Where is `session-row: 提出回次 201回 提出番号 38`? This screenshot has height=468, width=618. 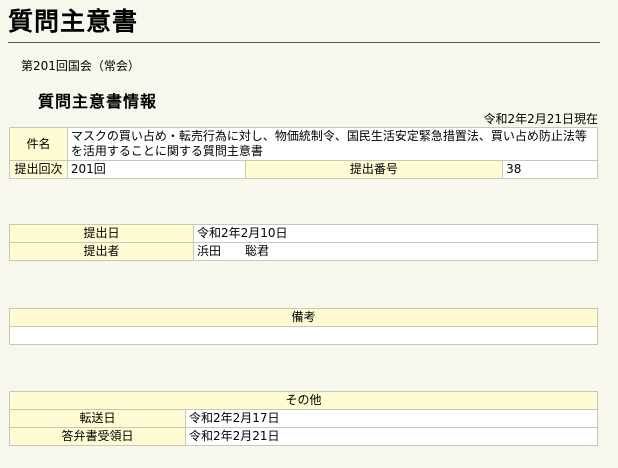
session-row: 提出回次 201回 提出番号 38 is located at coordinates (303, 169).